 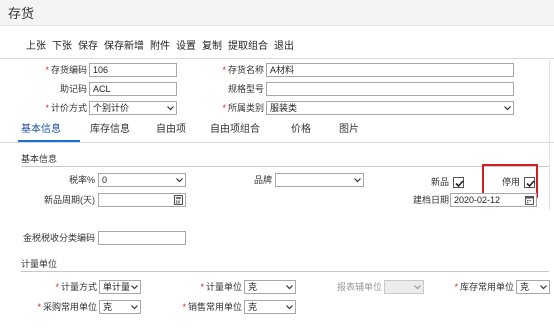 What do you see at coordinates (108, 307) in the screenshot?
I see `purchase-unit-value: 克` at bounding box center [108, 307].